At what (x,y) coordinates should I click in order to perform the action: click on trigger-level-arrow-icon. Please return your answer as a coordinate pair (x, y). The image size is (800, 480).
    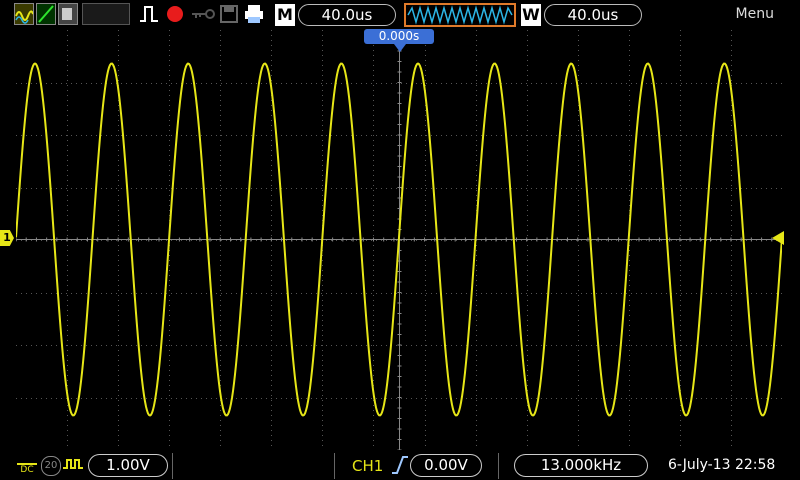
    Looking at the image, I should click on (778, 238).